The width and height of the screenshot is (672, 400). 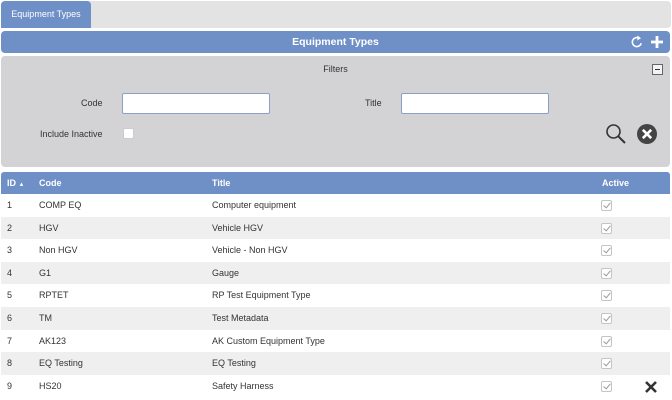 I want to click on row-title: Vehicle HGV, so click(x=238, y=227).